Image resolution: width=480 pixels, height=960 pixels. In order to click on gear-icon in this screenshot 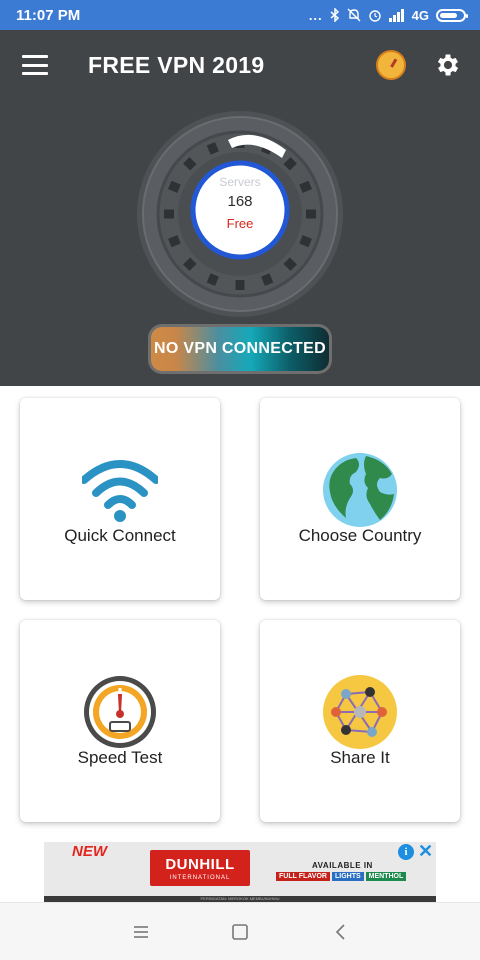, I will do `click(448, 65)`.